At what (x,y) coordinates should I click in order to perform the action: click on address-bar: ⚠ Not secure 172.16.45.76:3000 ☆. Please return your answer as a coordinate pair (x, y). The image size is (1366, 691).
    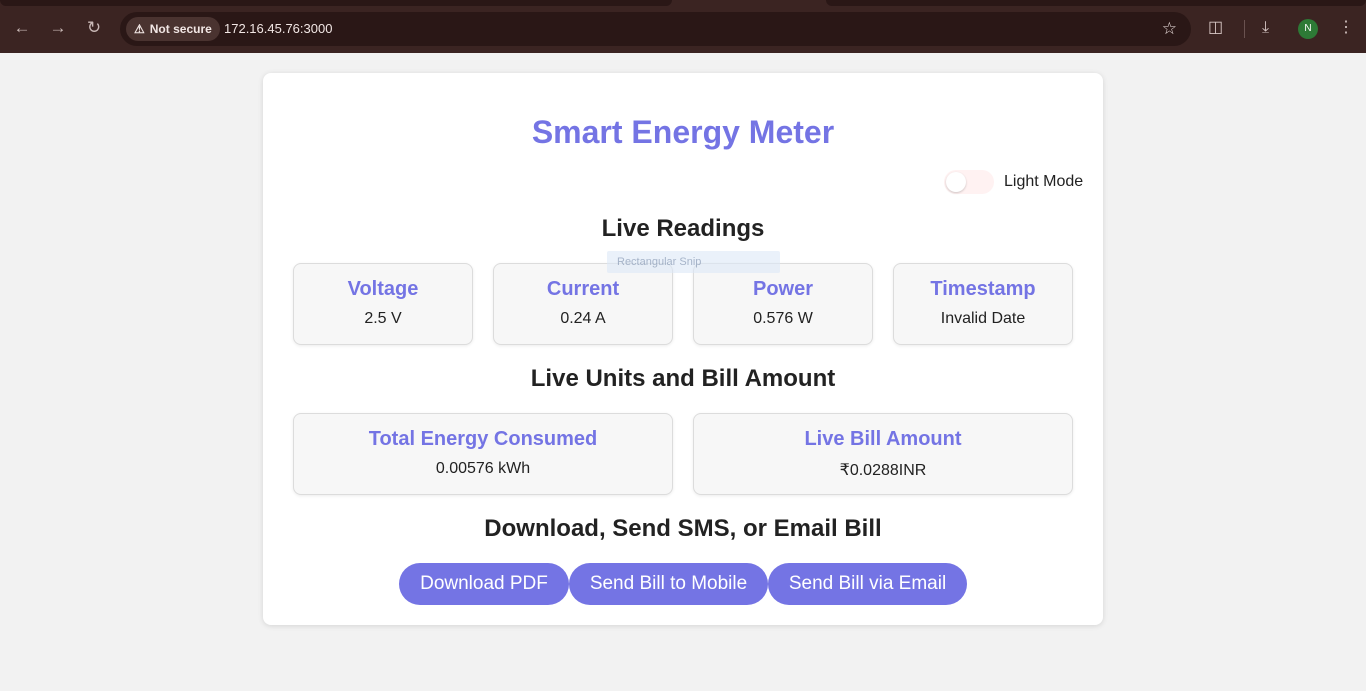
    Looking at the image, I should click on (655, 29).